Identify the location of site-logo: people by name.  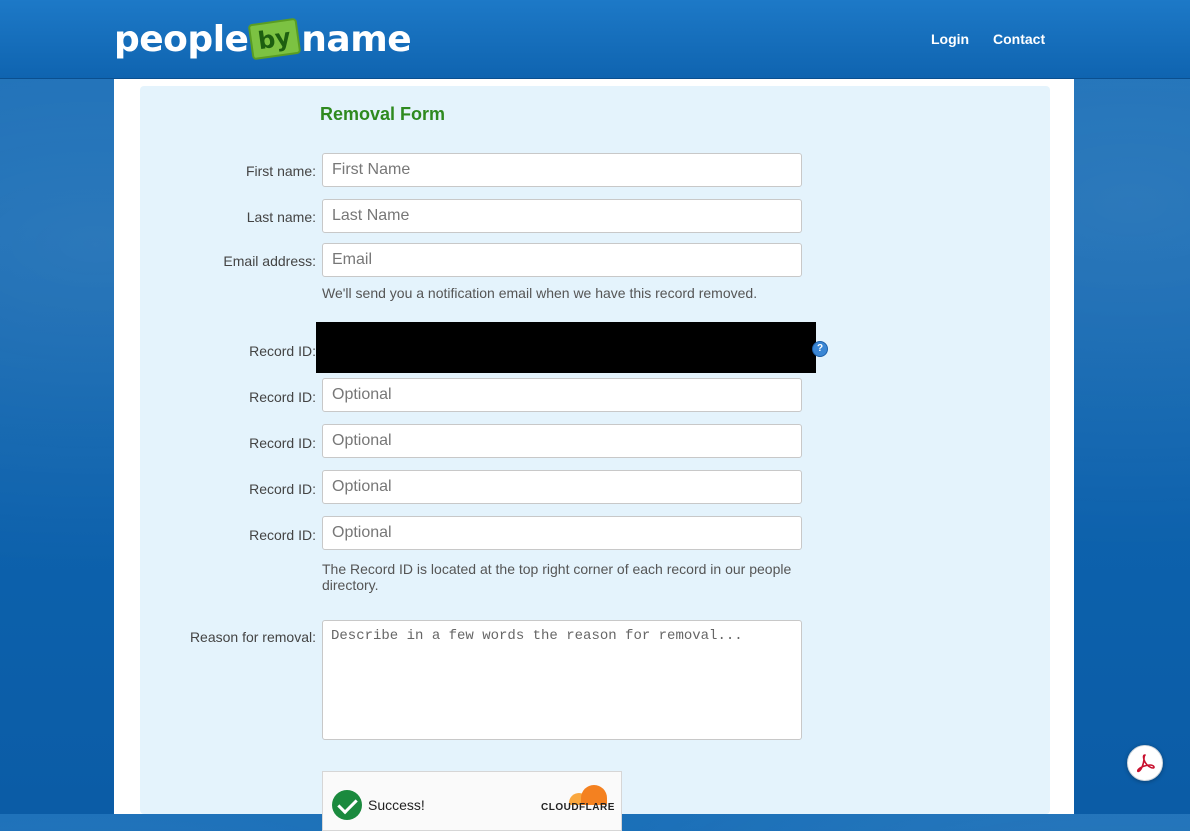
(263, 39).